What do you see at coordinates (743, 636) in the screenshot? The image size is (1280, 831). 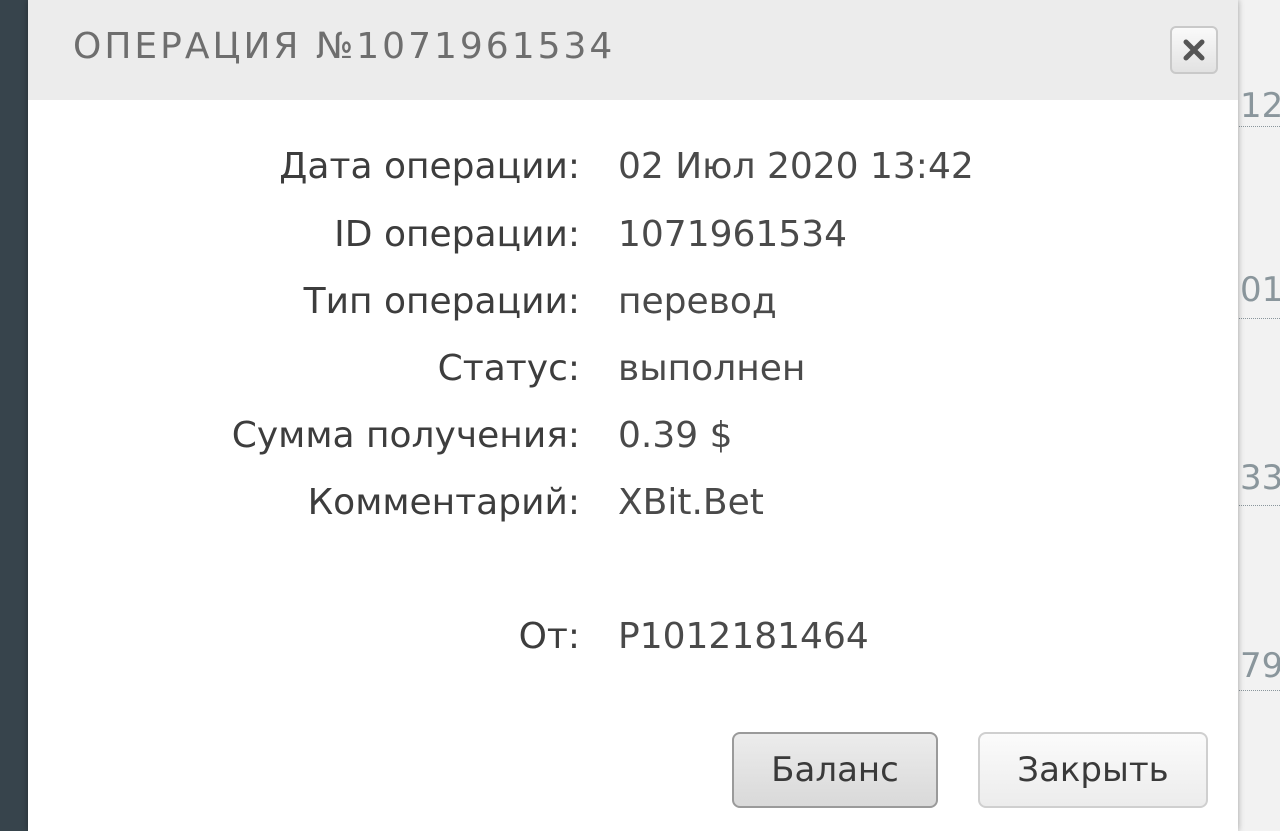 I see `from-value: P1012181464` at bounding box center [743, 636].